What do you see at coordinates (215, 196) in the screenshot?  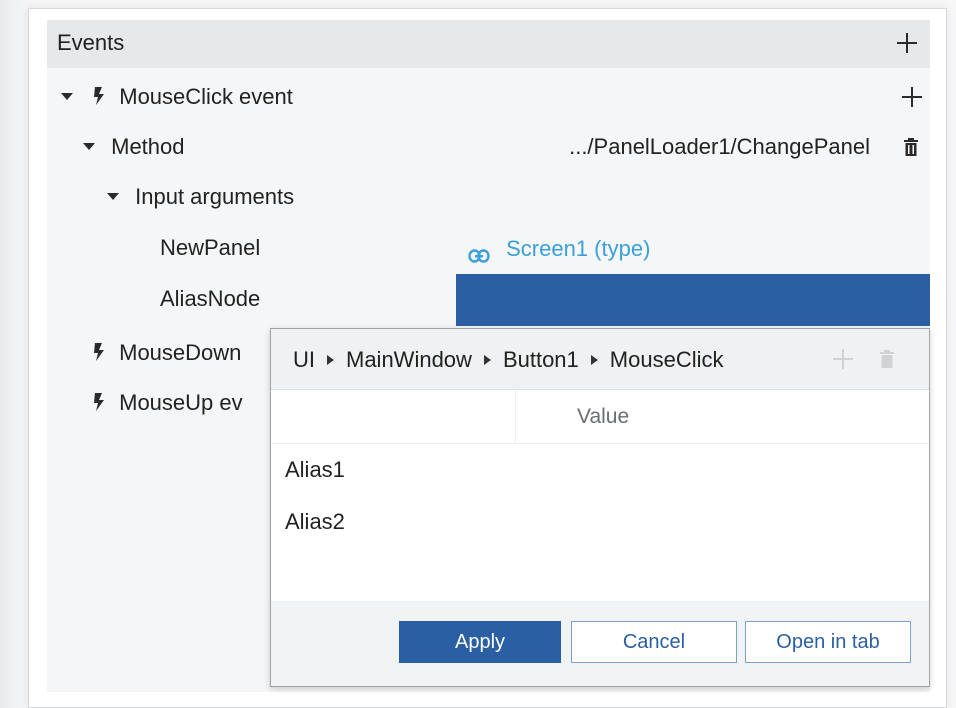 I see `input-arguments-label: Input arguments` at bounding box center [215, 196].